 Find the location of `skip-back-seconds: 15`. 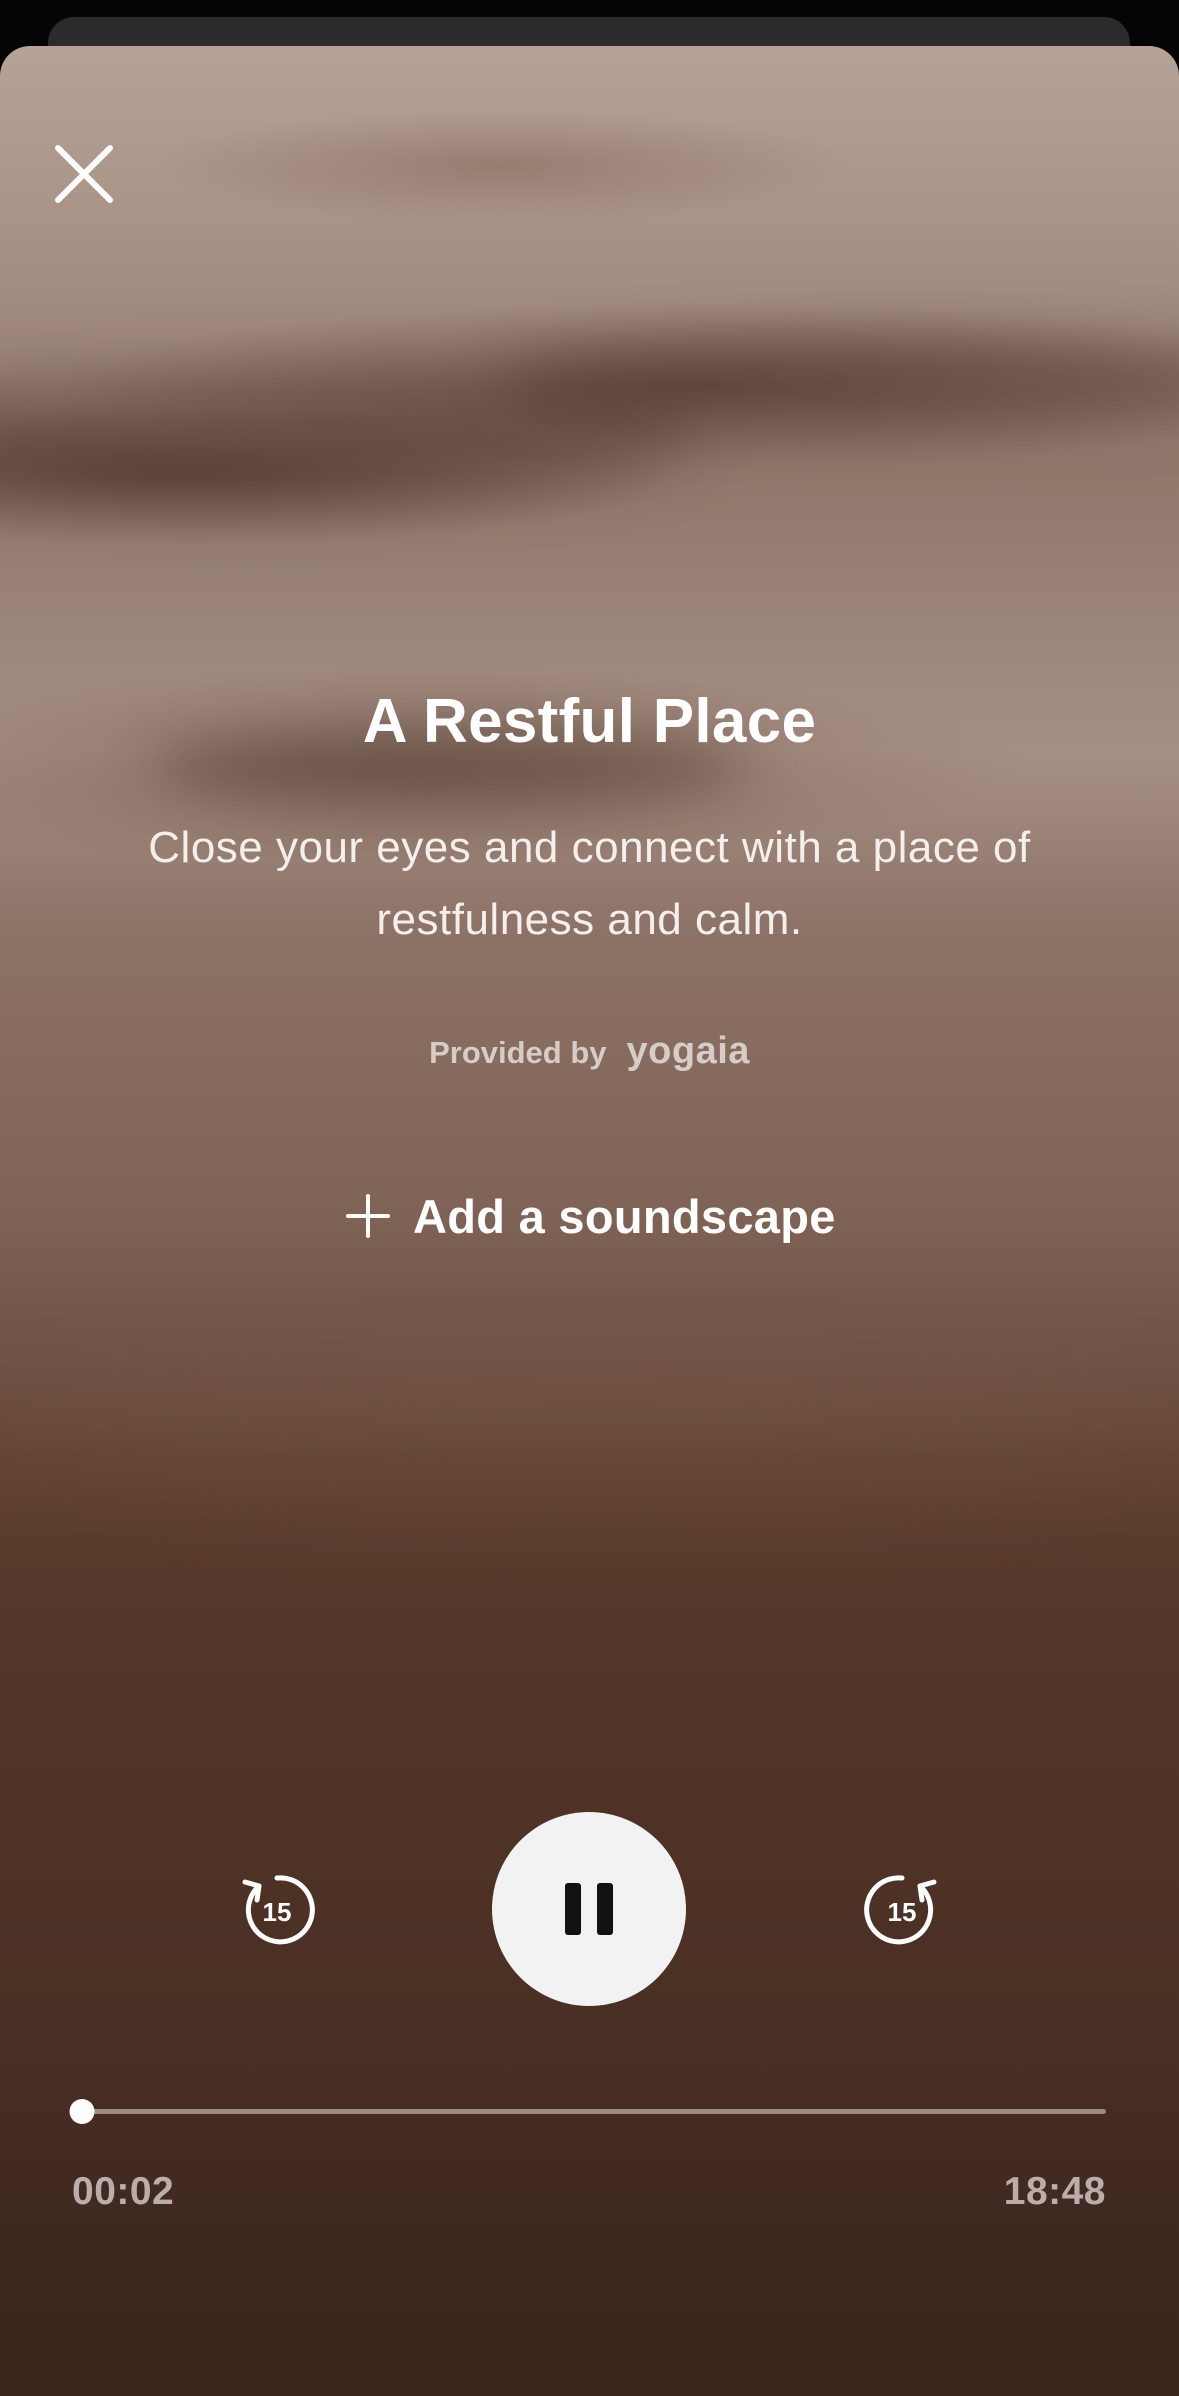

skip-back-seconds: 15 is located at coordinates (277, 1912).